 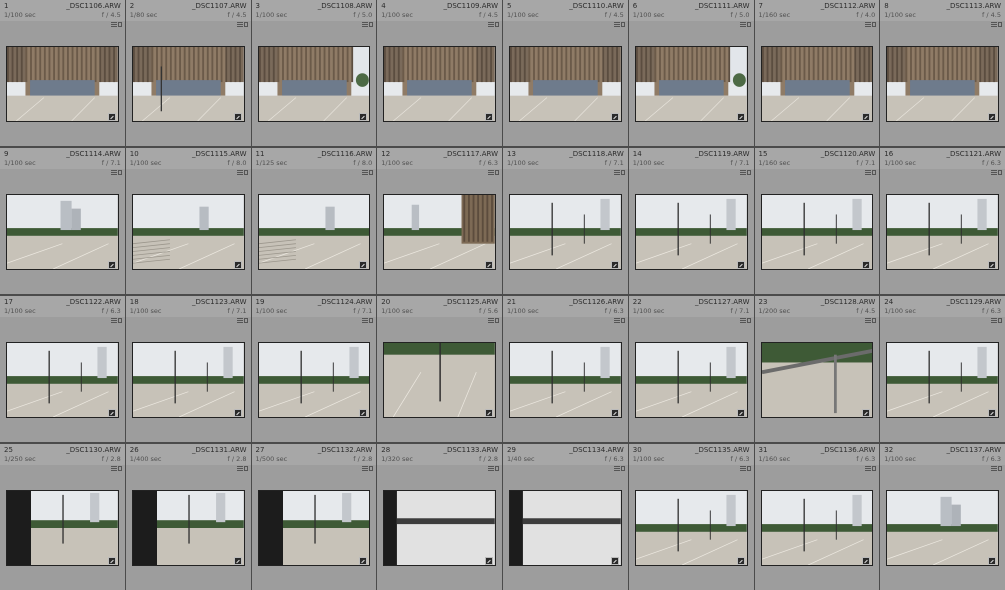 I want to click on thumbnail-cell: 12 _DSC1117.ARW 1/100 sec f / 6.3, so click(x=439, y=221).